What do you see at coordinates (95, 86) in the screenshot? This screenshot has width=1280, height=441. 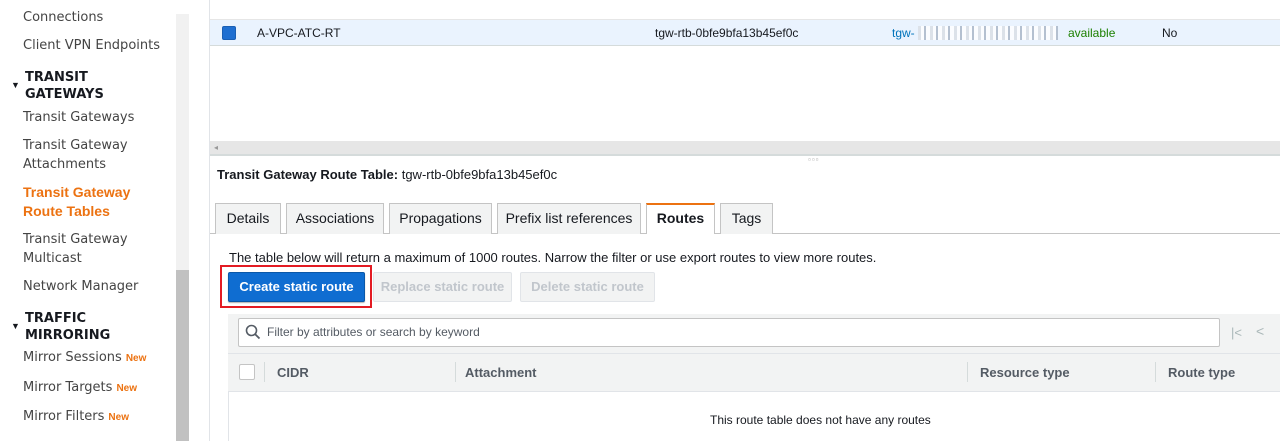 I see `sidebar-section-transit-gateways: TRANSIT GATEWAYS` at bounding box center [95, 86].